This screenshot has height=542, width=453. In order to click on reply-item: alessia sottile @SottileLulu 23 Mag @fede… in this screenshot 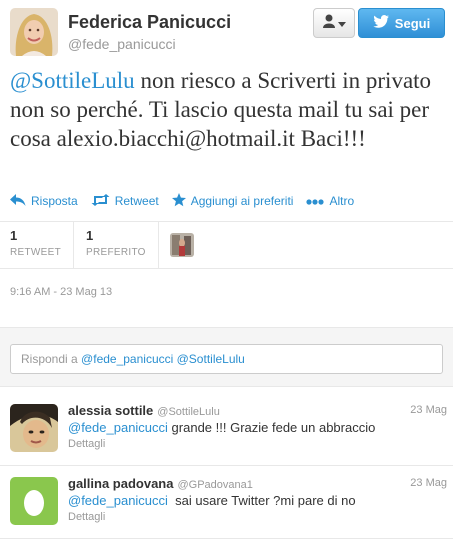, I will do `click(226, 430)`.